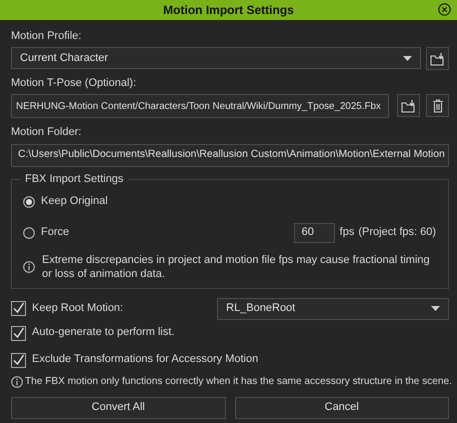 The image size is (457, 423). Describe the element at coordinates (46, 133) in the screenshot. I see `field-label: Motion Folder:` at that location.